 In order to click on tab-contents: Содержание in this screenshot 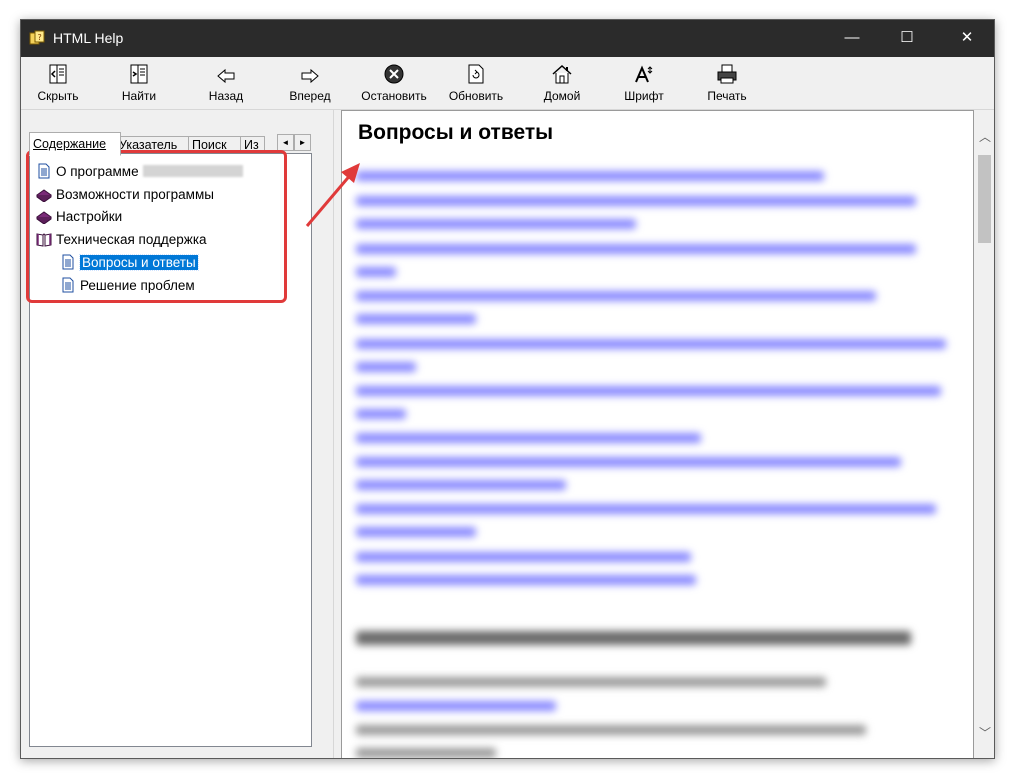, I will do `click(75, 144)`.